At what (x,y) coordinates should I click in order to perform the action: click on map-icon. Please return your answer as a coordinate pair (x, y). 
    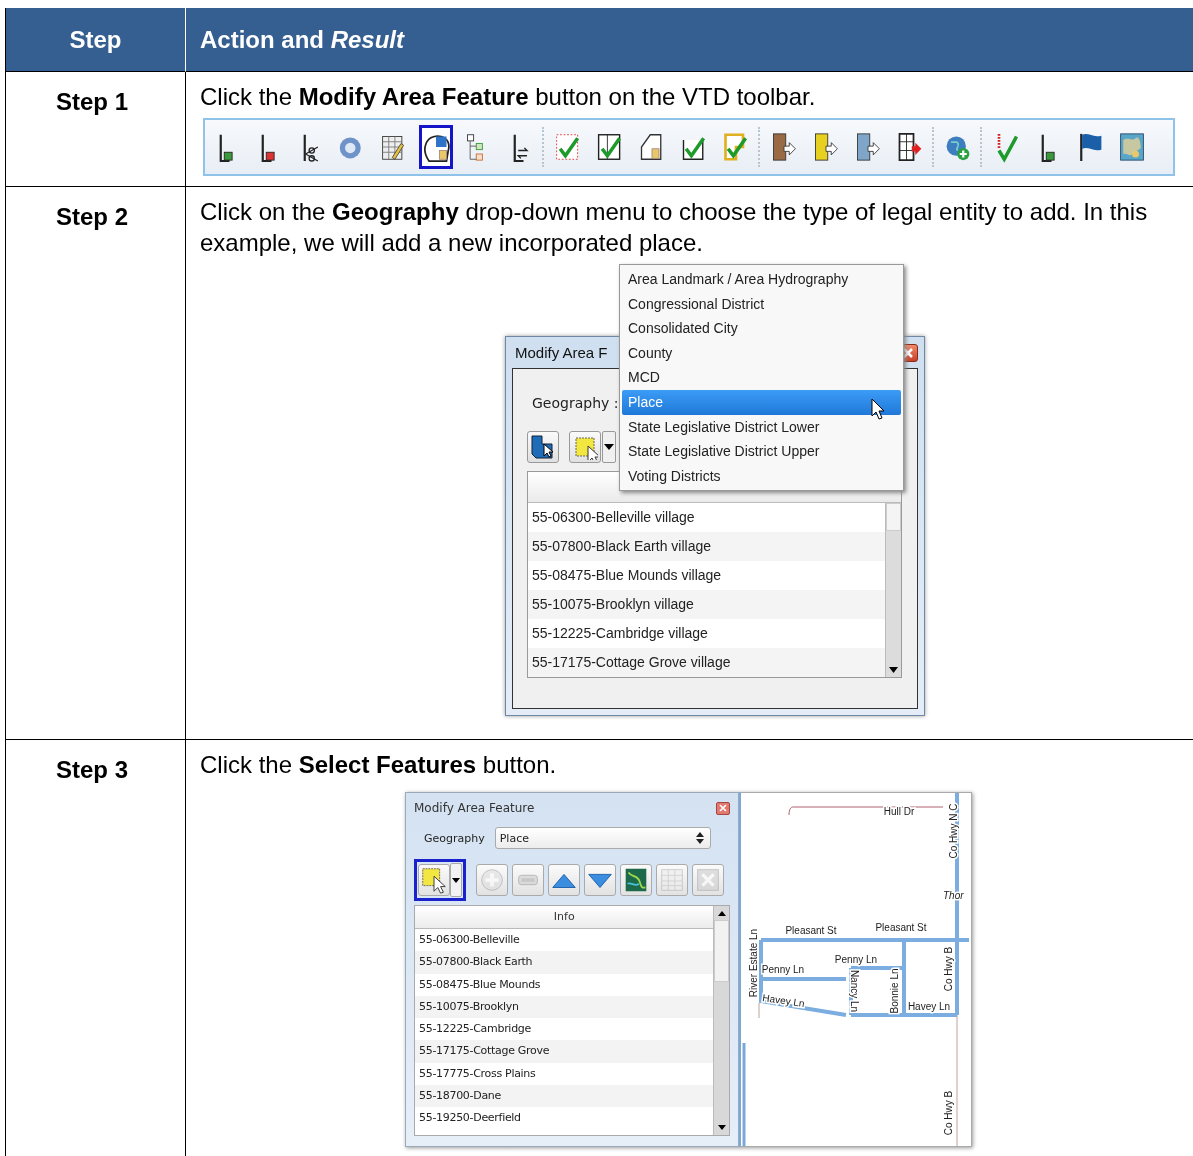
    Looking at the image, I should click on (1132, 147).